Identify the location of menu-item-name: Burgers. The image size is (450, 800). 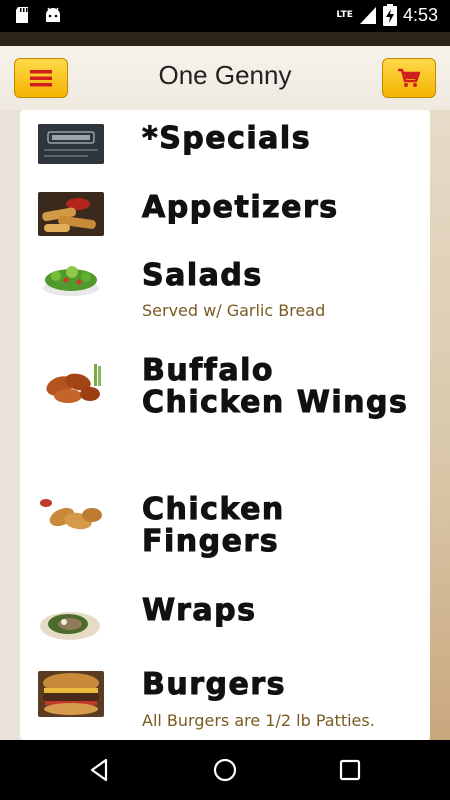
(214, 684).